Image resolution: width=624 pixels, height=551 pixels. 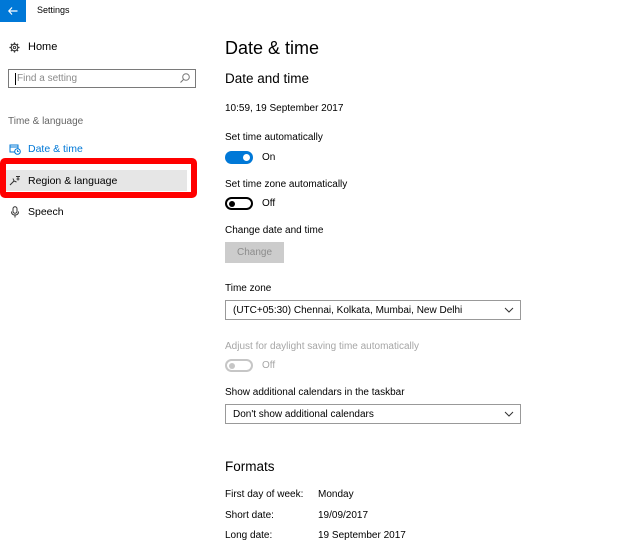 I want to click on format-label: First day of week:, so click(x=264, y=494).